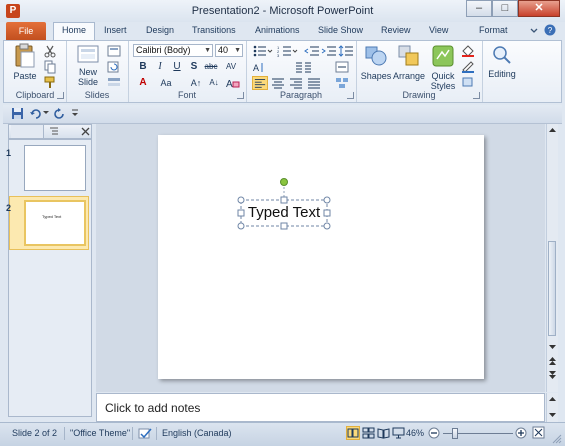 The height and width of the screenshot is (446, 565). I want to click on customize-toolbar-icon, so click(75, 113).